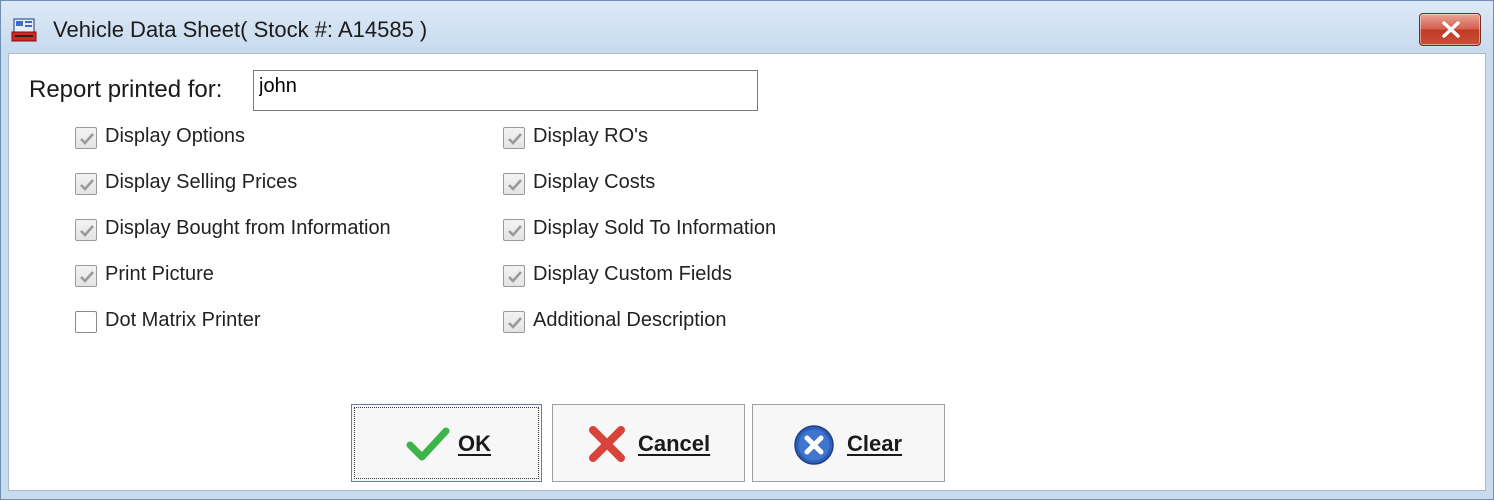 Image resolution: width=1494 pixels, height=500 pixels. I want to click on checkbox-label: Display RO's, so click(590, 136).